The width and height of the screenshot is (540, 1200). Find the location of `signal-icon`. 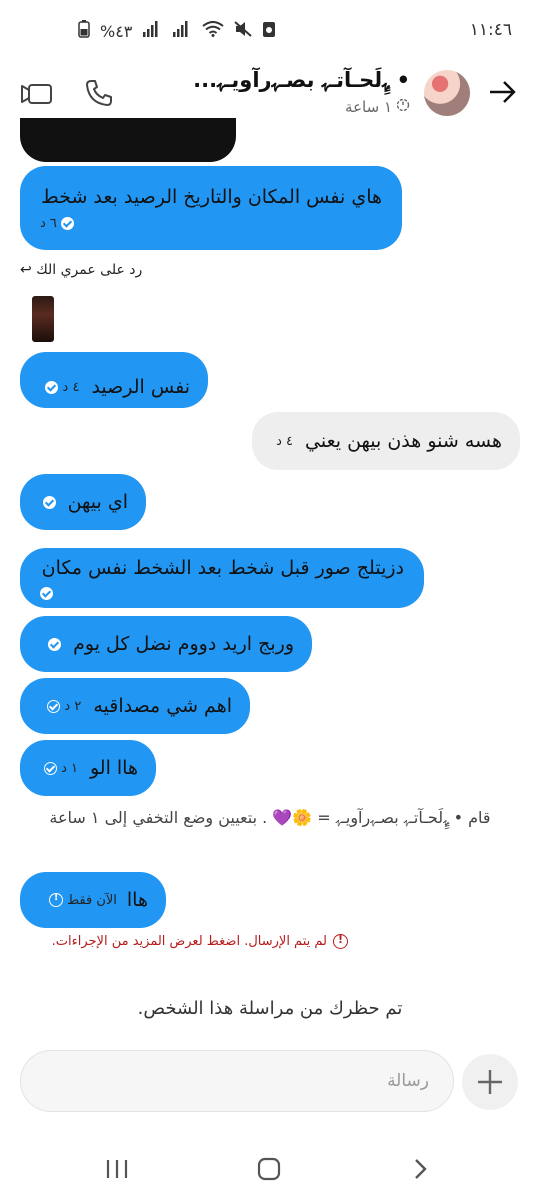

signal-icon is located at coordinates (152, 31).